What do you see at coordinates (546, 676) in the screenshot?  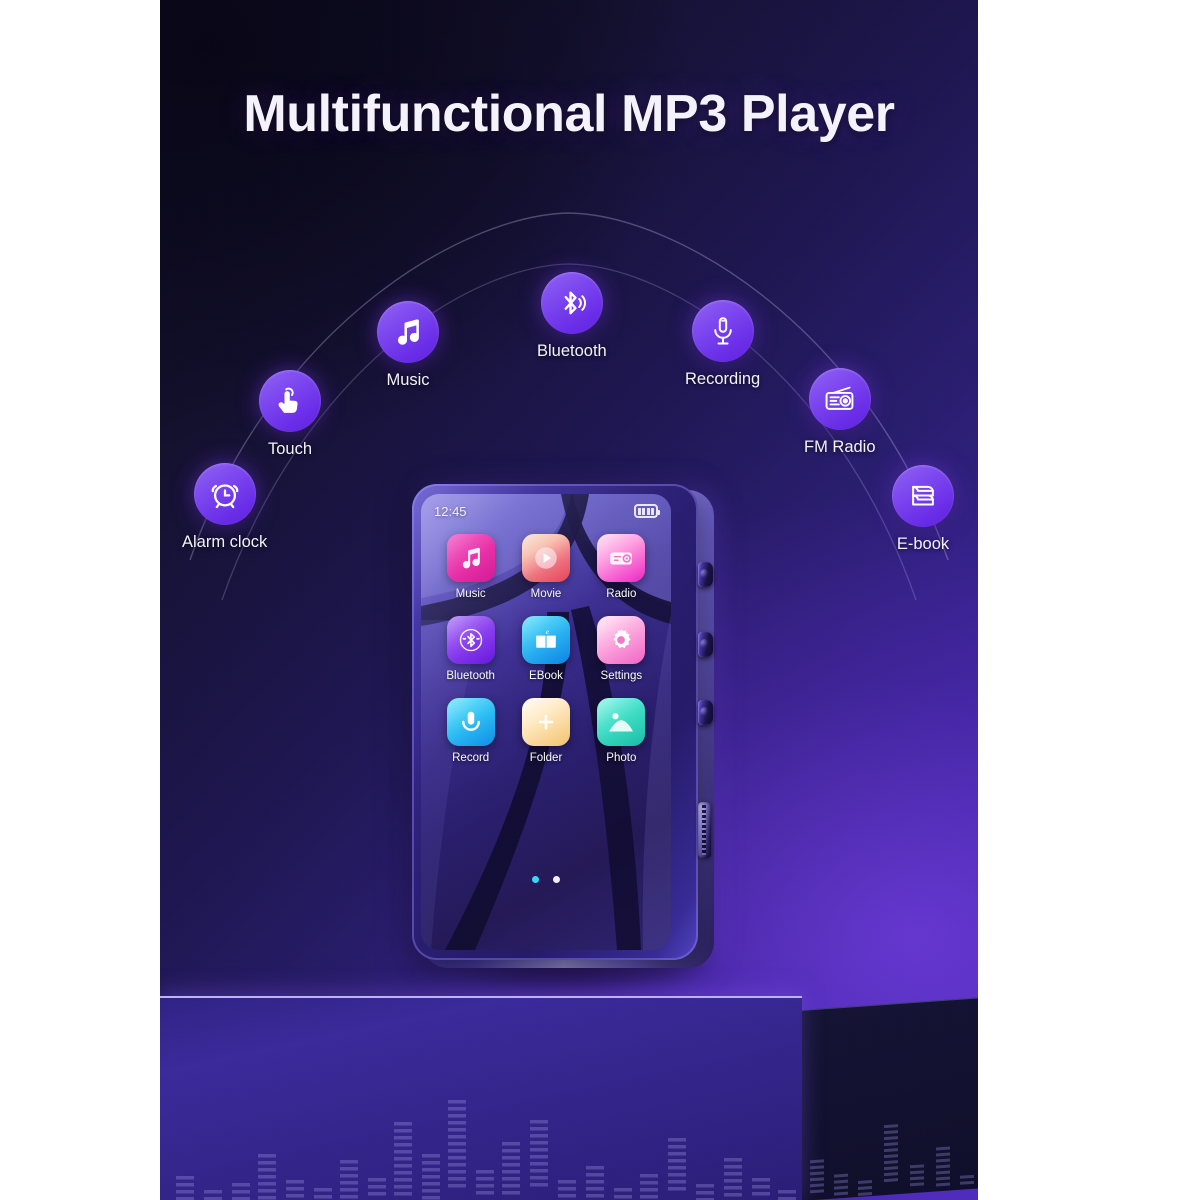 I see `app-label: EBook` at bounding box center [546, 676].